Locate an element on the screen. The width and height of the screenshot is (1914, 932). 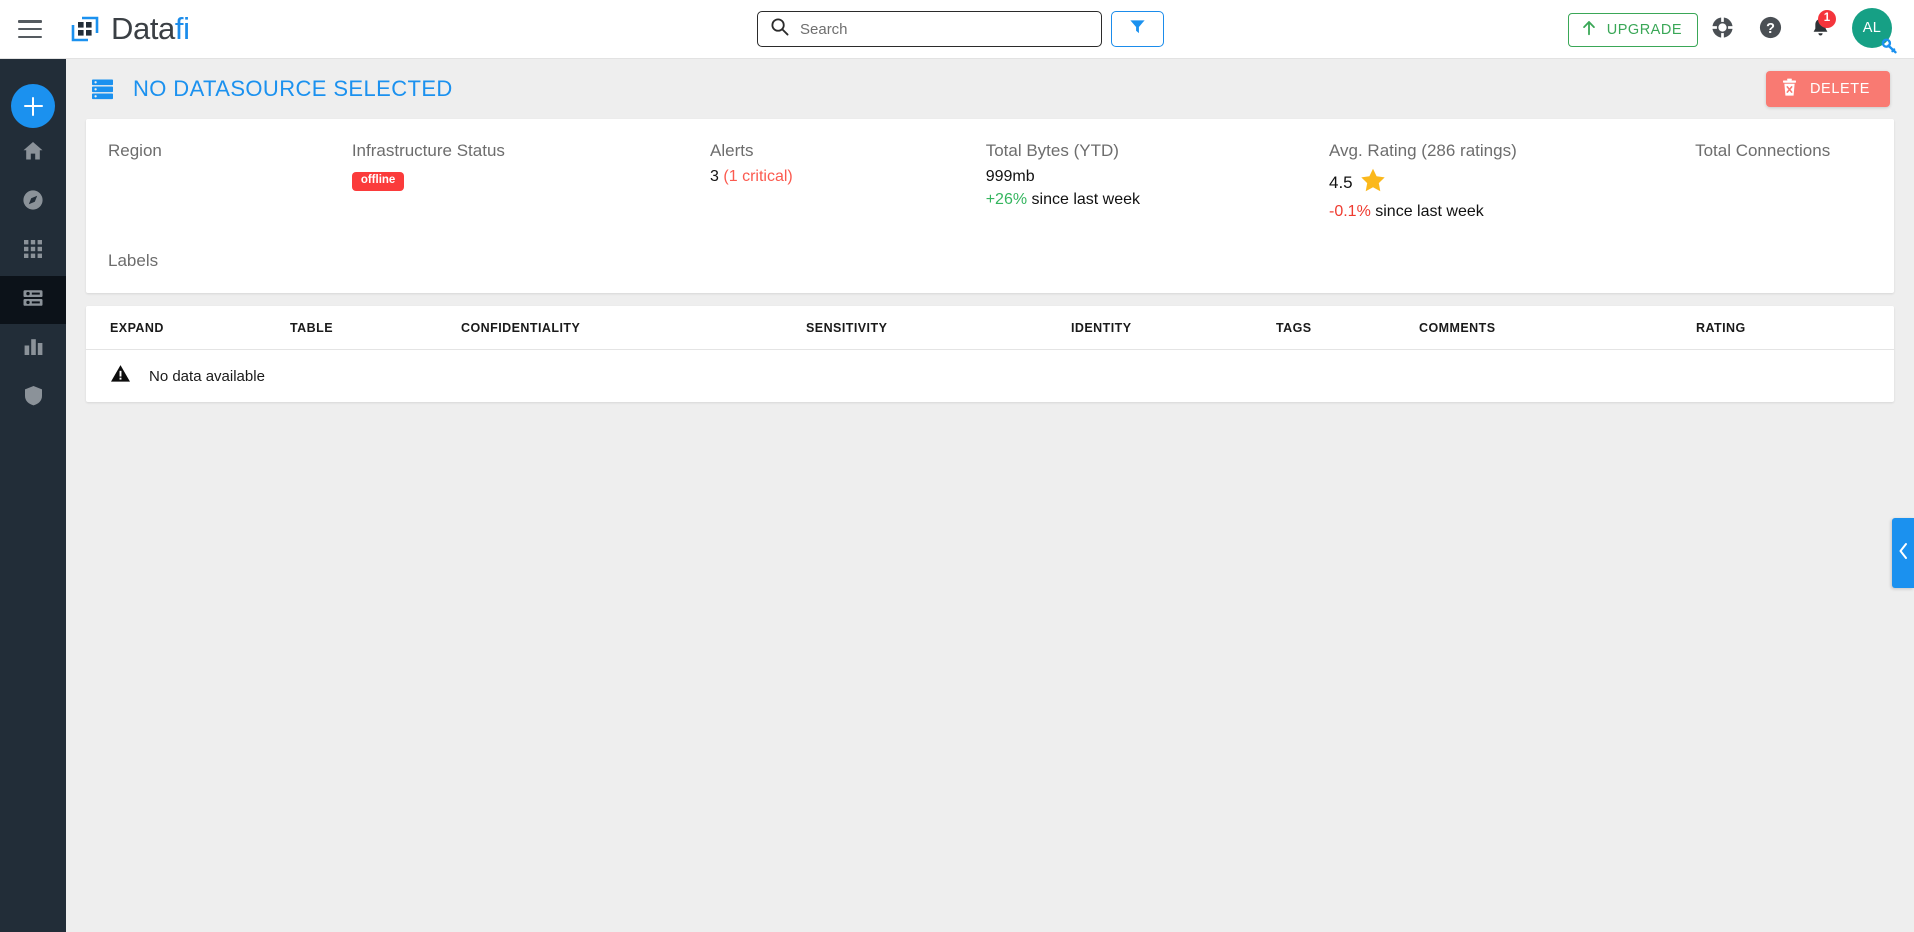
chevron-left-icon is located at coordinates (1903, 553).